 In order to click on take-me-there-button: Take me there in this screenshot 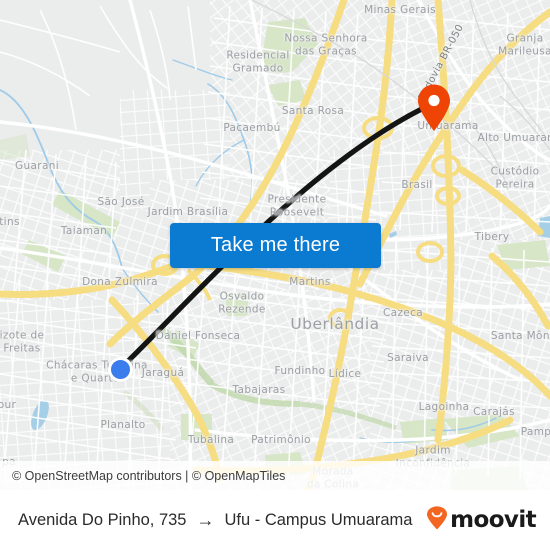, I will do `click(275, 245)`.